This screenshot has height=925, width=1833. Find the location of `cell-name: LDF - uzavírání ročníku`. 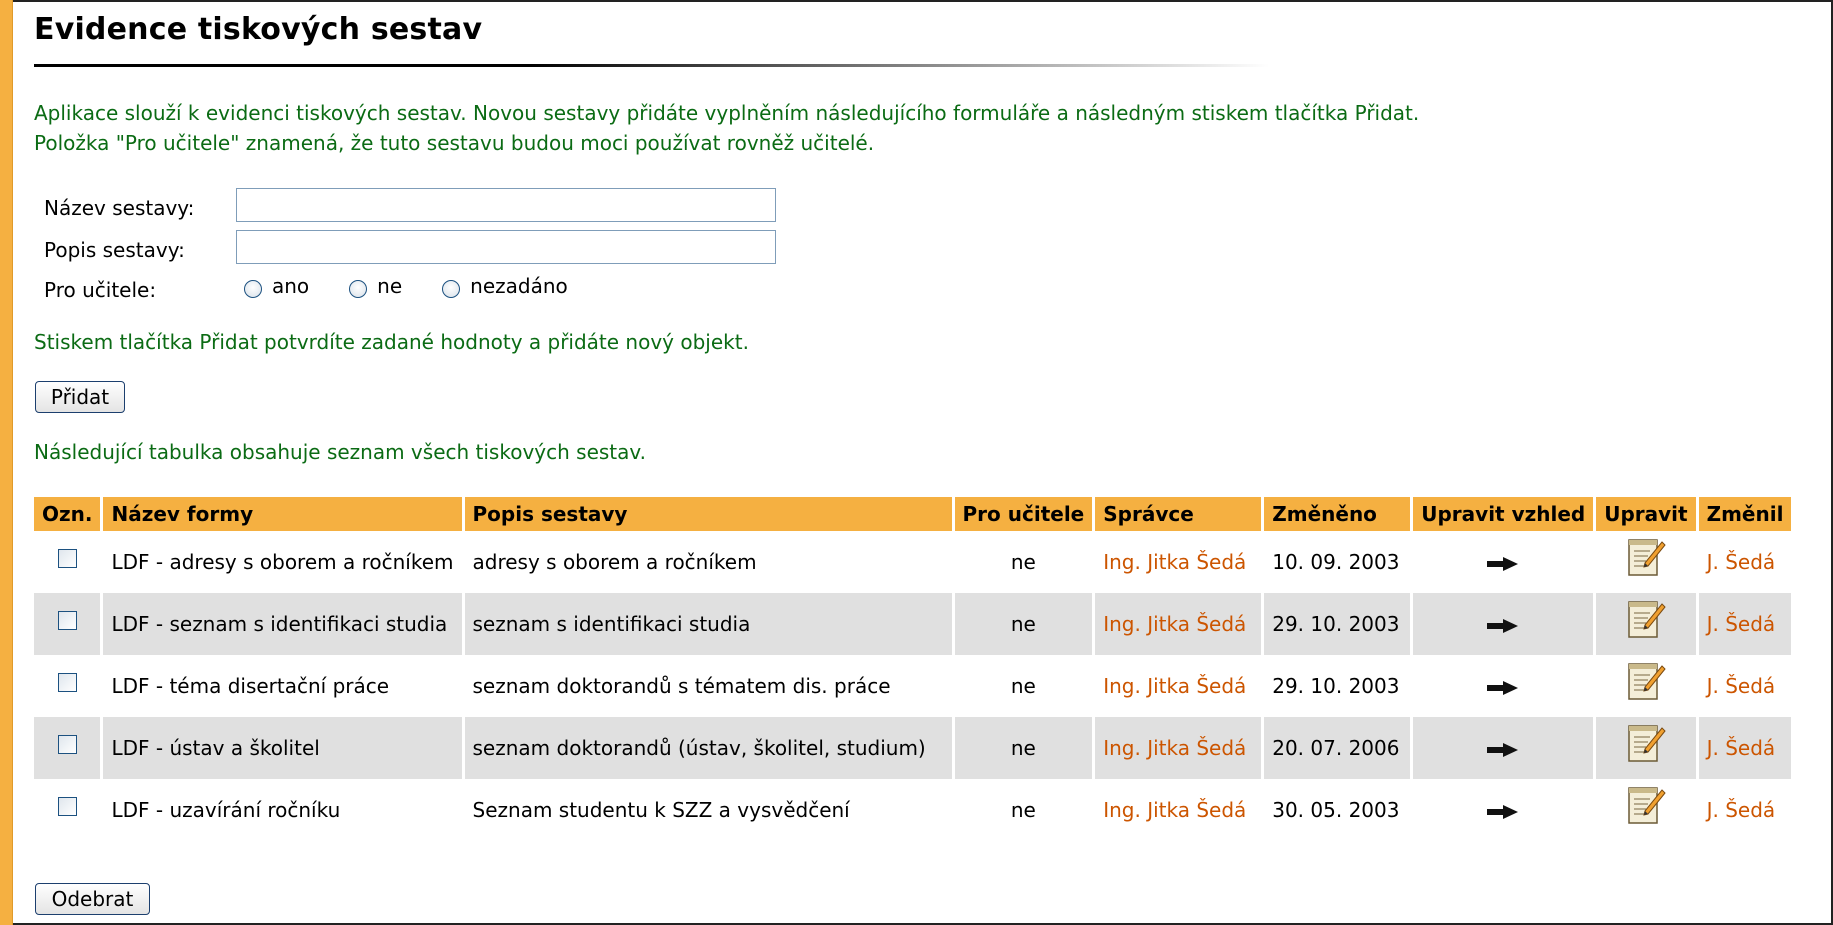

cell-name: LDF - uzavírání ročníku is located at coordinates (226, 810).